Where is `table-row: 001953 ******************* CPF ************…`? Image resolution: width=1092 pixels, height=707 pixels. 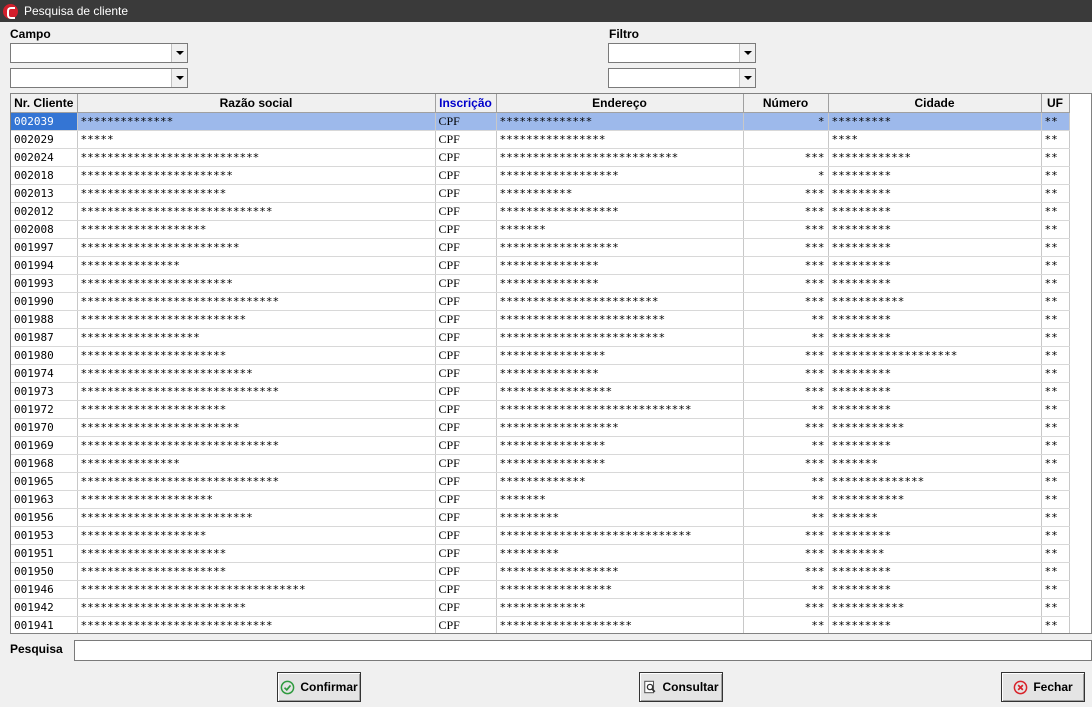 table-row: 001953 ******************* CPF ************… is located at coordinates (540, 535).